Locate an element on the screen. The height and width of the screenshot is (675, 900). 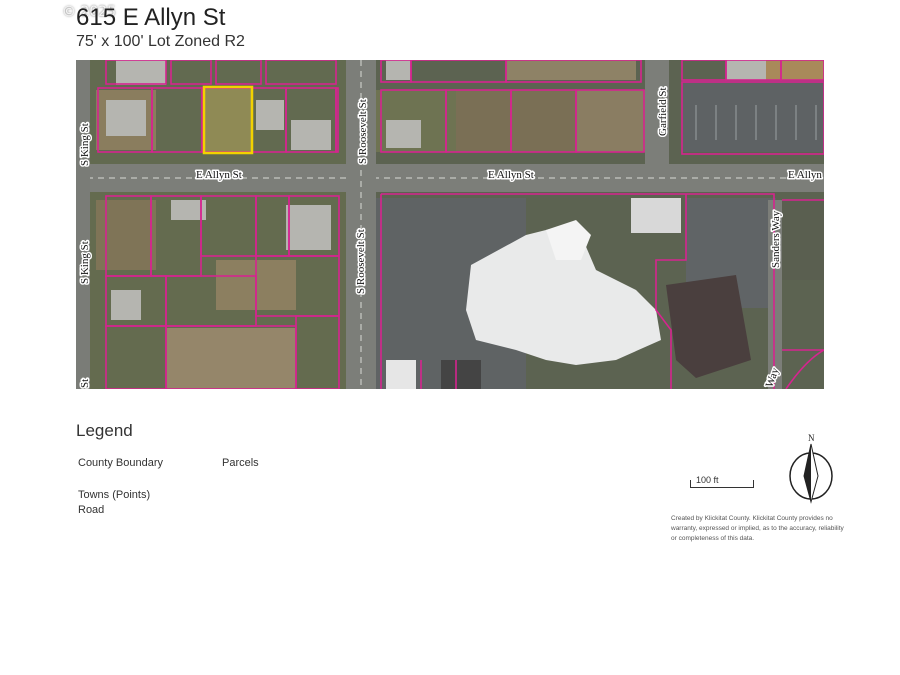
street-label-sanders: Sanders Way is located at coordinates (776, 239).